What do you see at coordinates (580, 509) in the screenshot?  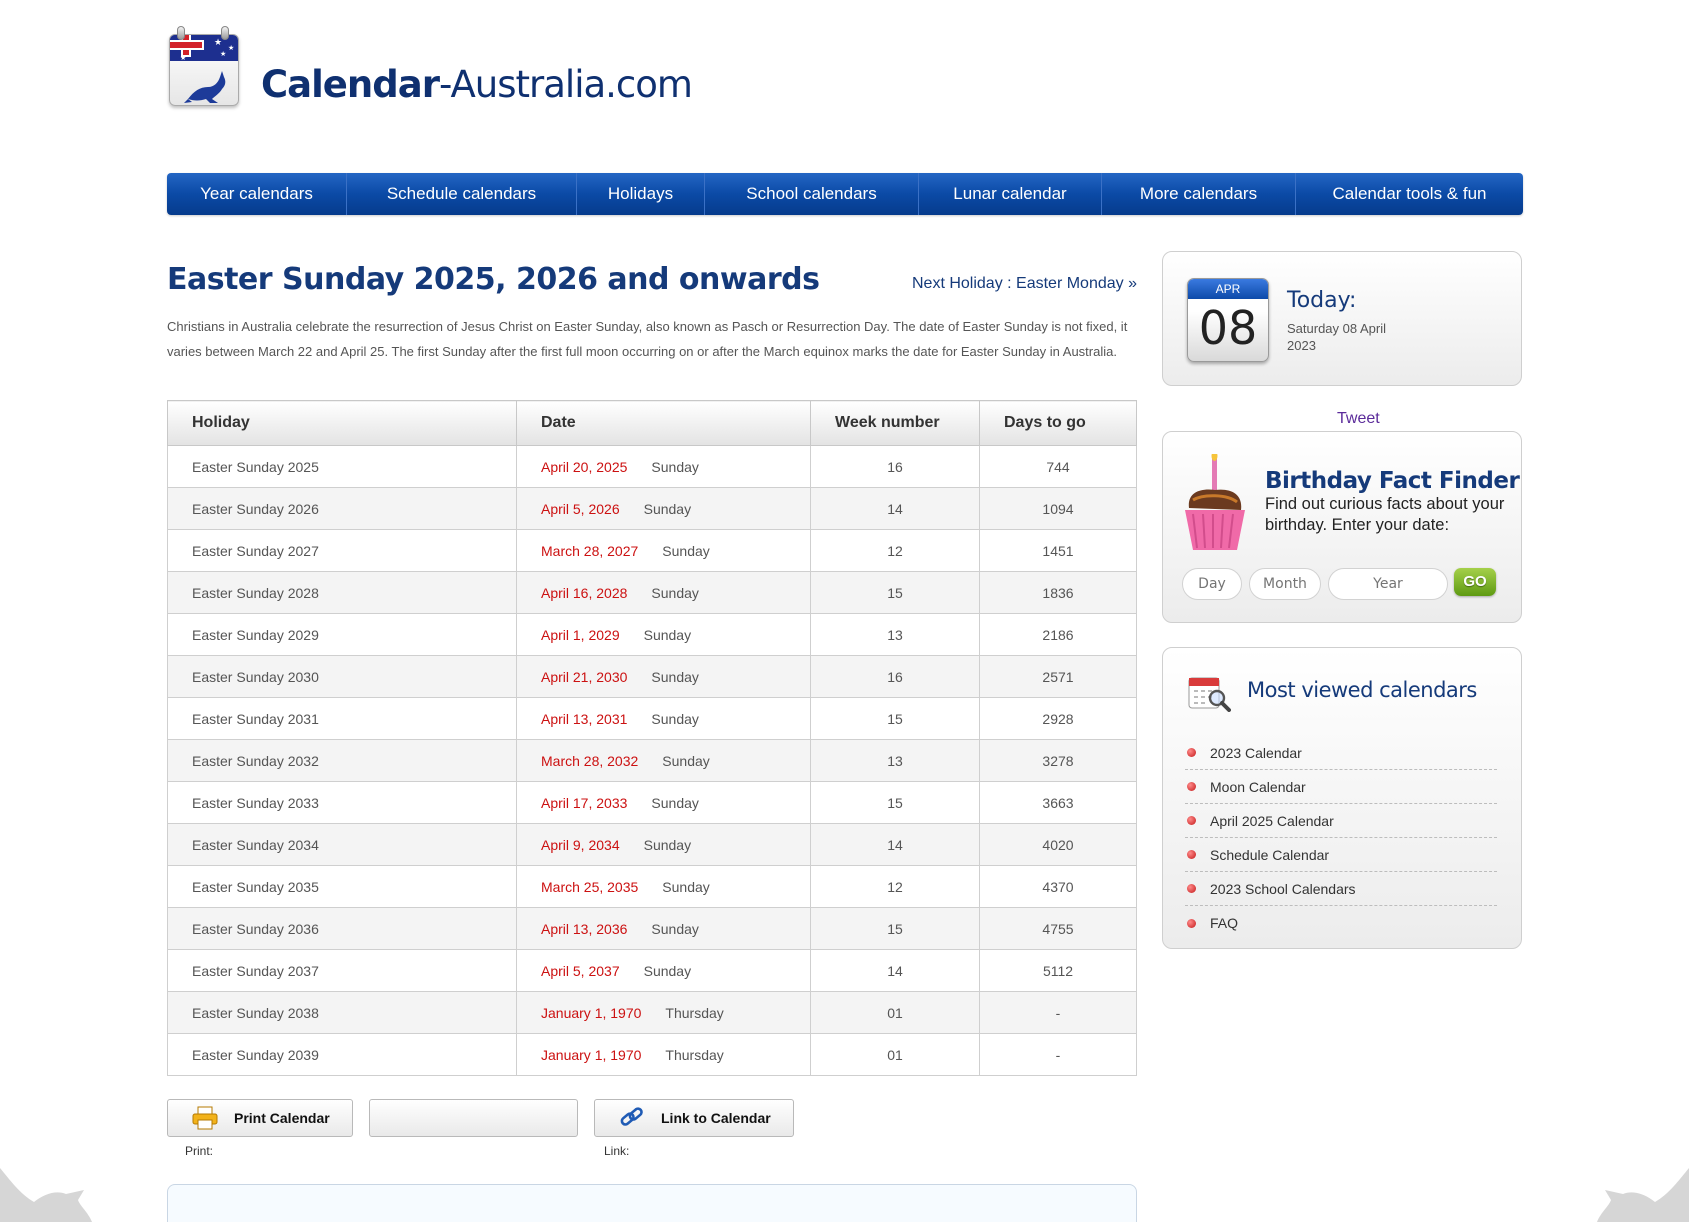 I see `date-link: April 5, 2026` at bounding box center [580, 509].